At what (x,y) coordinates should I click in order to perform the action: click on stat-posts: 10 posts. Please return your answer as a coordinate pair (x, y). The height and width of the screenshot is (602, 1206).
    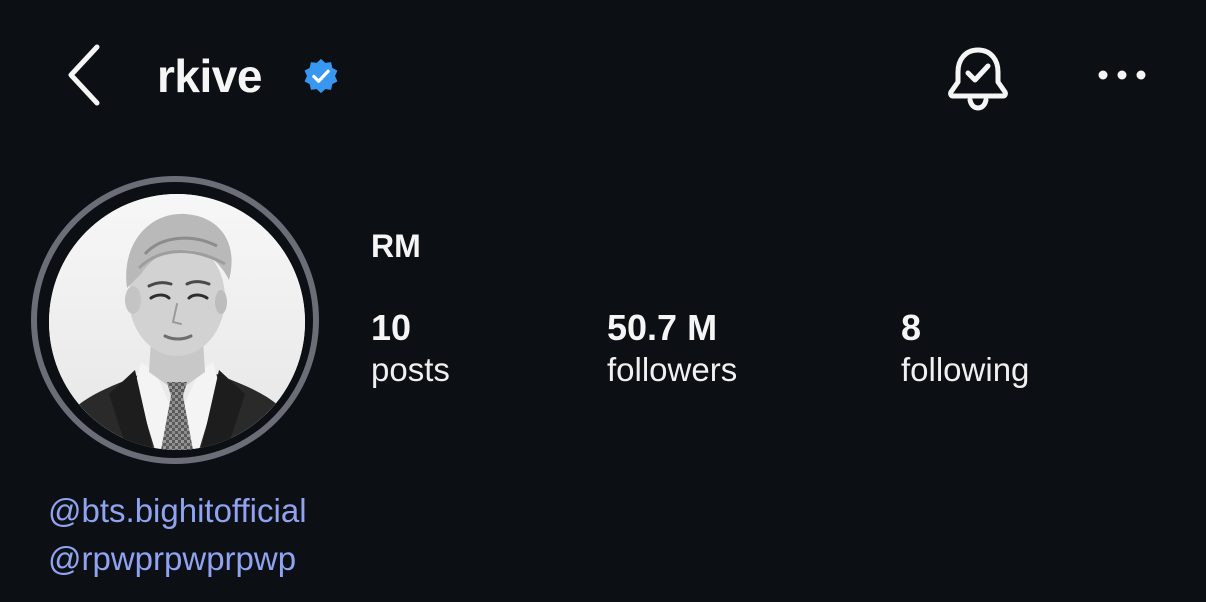
    Looking at the image, I should click on (410, 348).